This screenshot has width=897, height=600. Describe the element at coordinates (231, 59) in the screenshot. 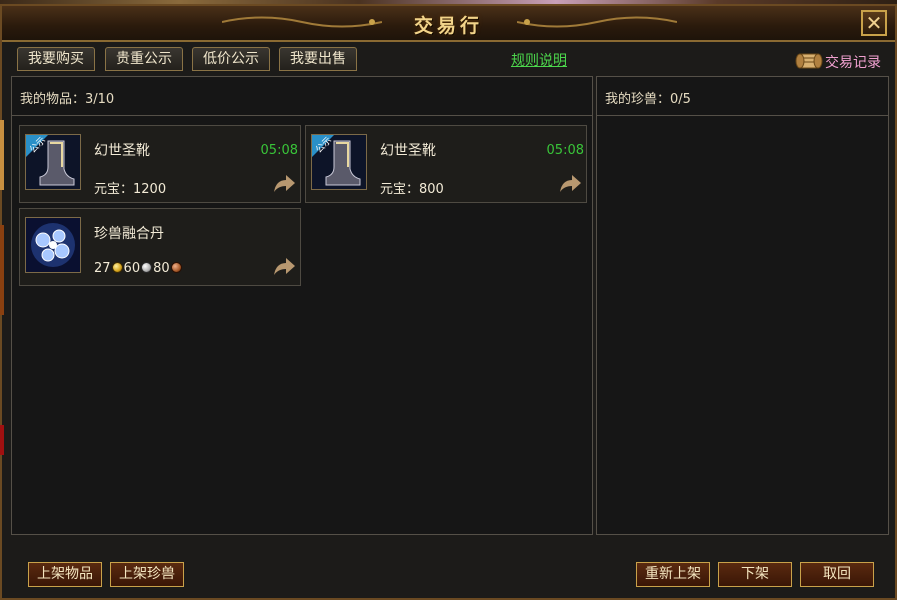

I see `tab-lowprice-notice: 低价公示` at that location.